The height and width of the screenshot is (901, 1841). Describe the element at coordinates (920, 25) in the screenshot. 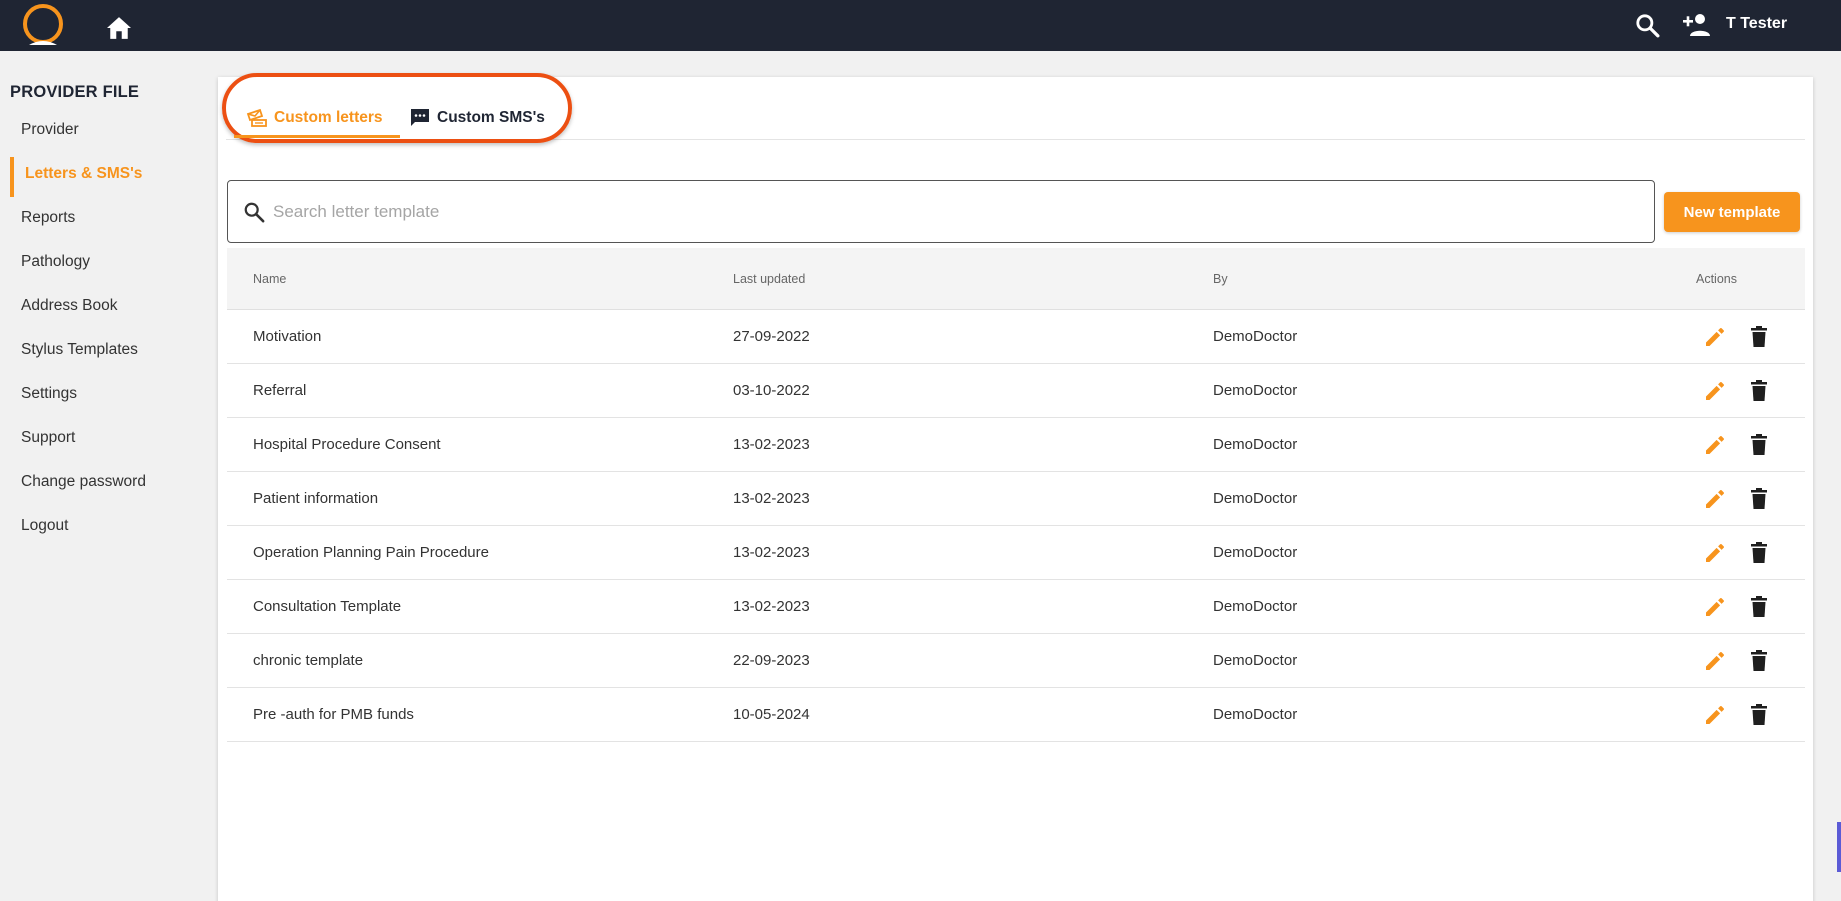

I see `top-bar: T Tester` at that location.